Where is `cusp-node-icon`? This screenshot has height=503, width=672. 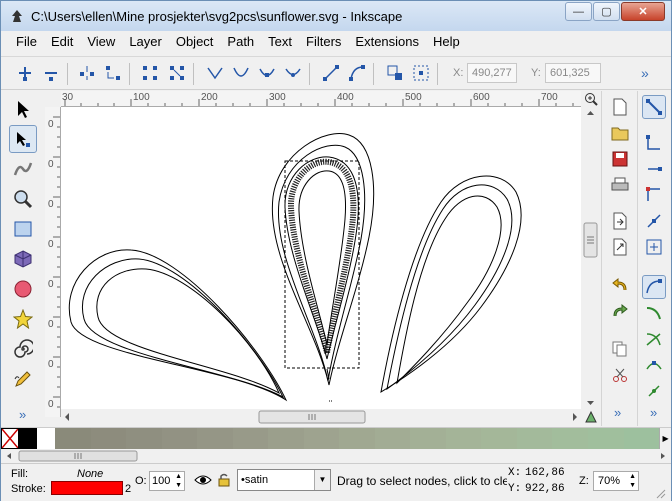
cusp-node-icon is located at coordinates (215, 73).